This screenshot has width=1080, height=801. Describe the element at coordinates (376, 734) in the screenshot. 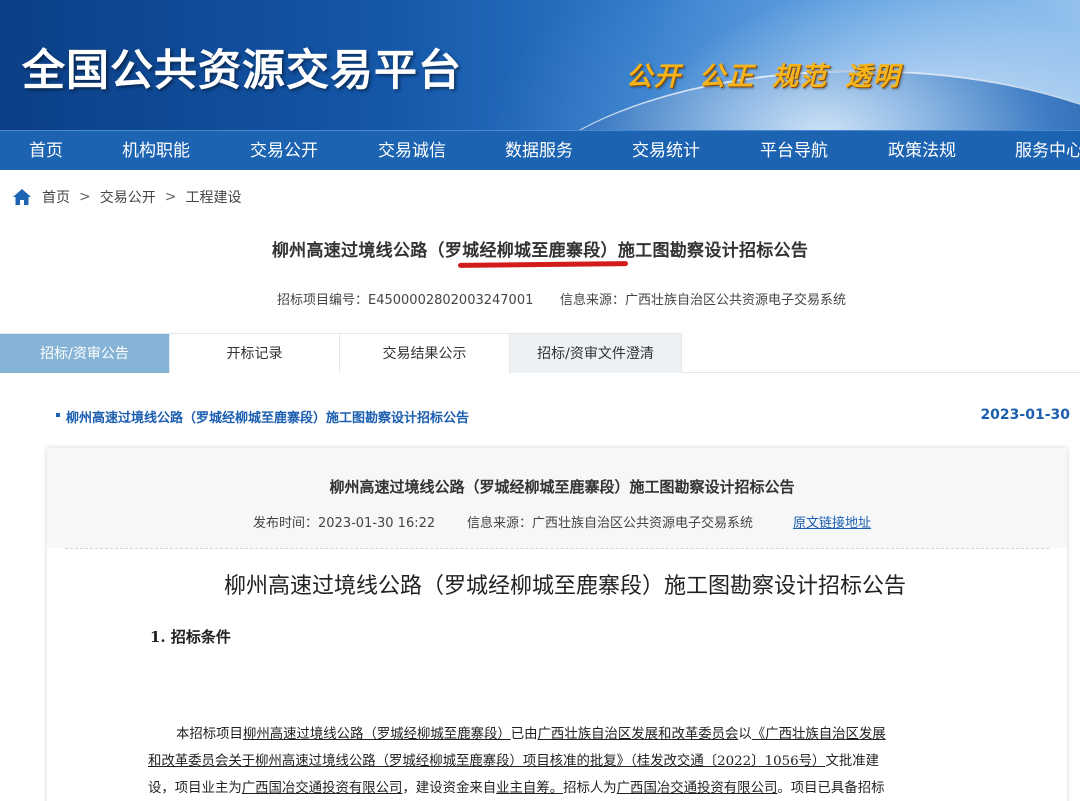

I see `project-name: 柳州高速过境线公路（罗城经柳城至鹿寨段）` at that location.